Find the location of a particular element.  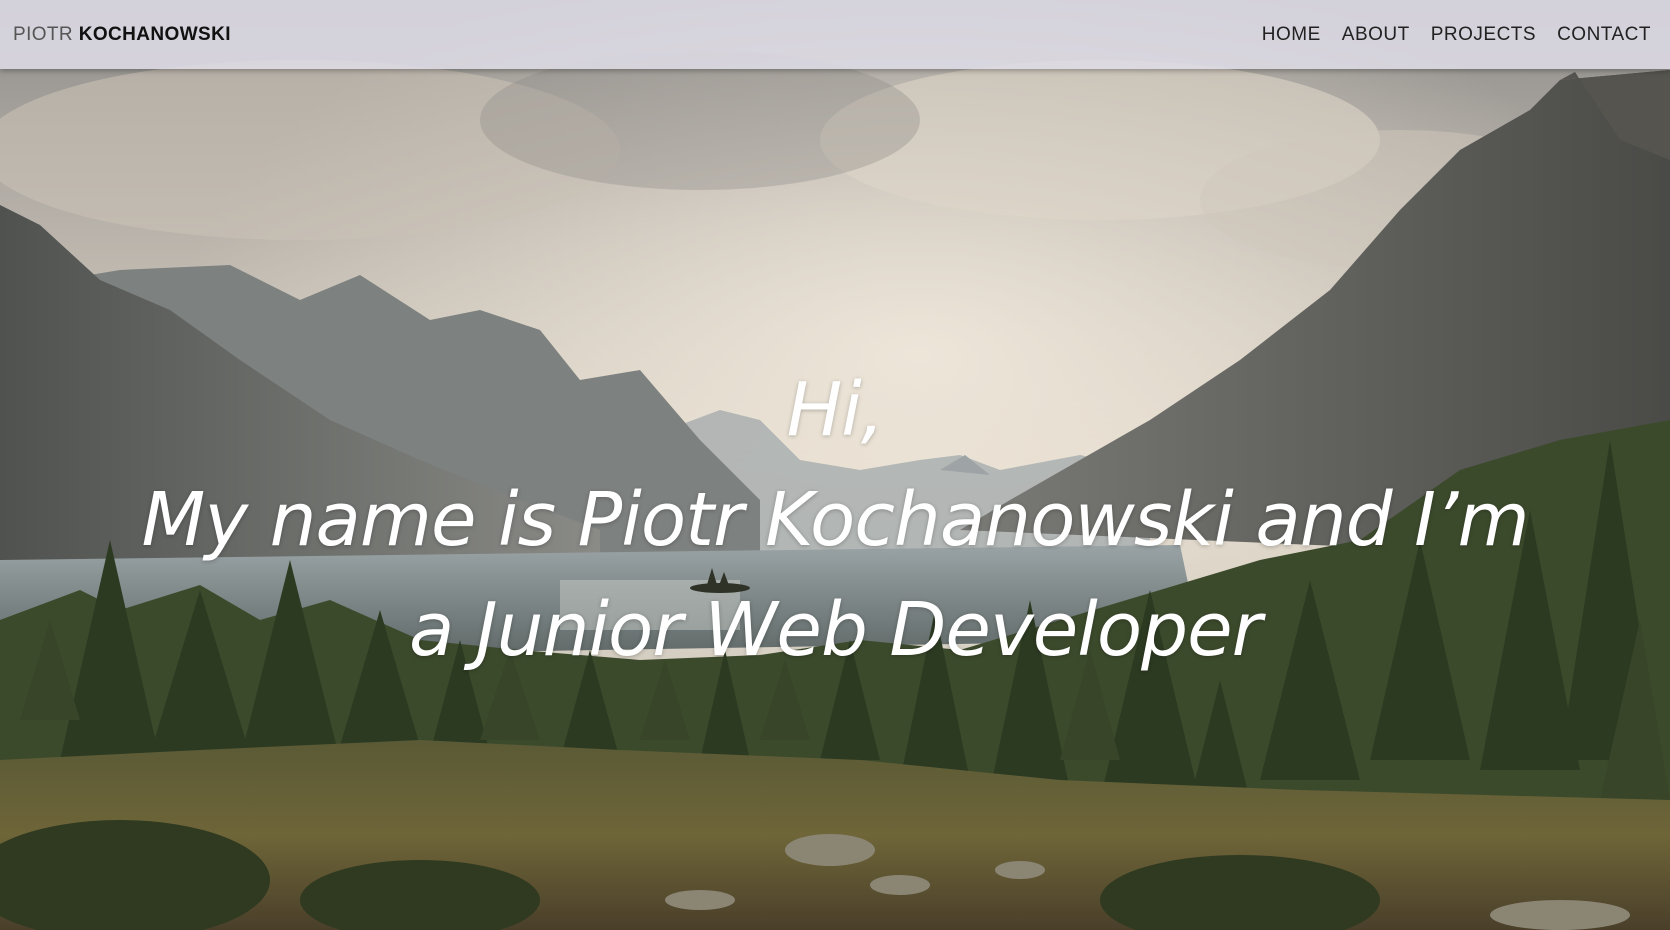

nav-item-about: ABOUT is located at coordinates (1376, 35).